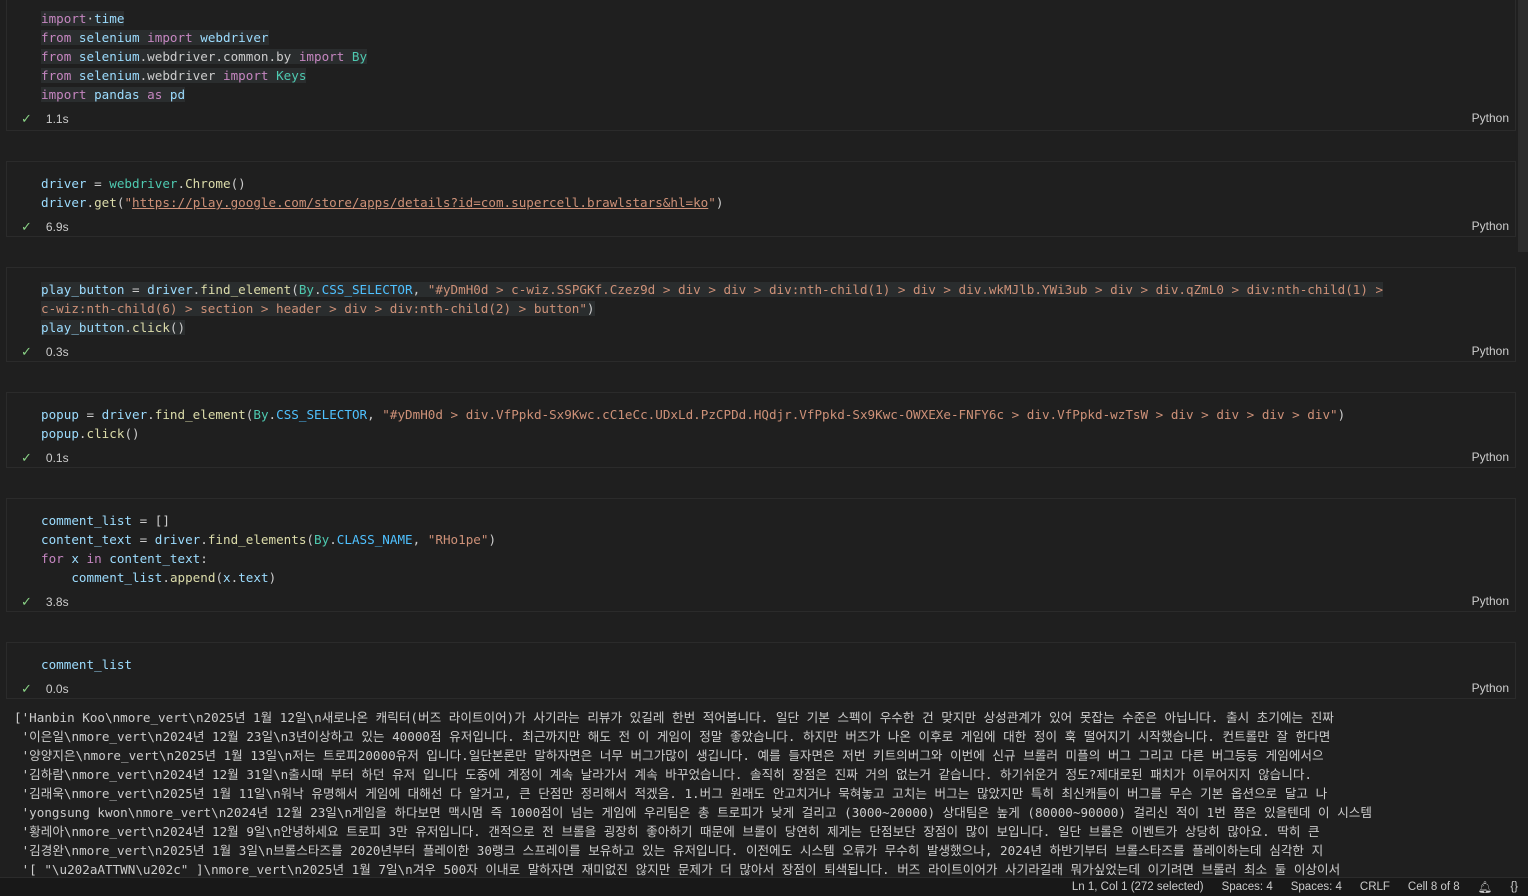 The height and width of the screenshot is (896, 1528). I want to click on execution-status: ✓ 1.1s, so click(45, 119).